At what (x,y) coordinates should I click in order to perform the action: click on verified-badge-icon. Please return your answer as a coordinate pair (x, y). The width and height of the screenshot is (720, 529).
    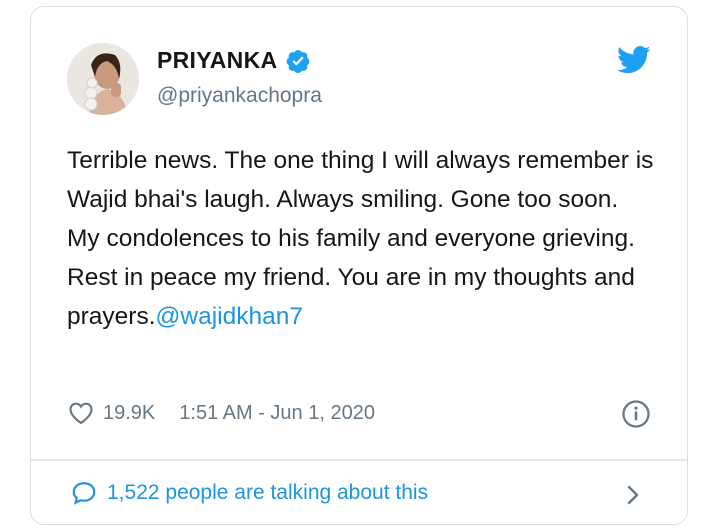
    Looking at the image, I should click on (298, 61).